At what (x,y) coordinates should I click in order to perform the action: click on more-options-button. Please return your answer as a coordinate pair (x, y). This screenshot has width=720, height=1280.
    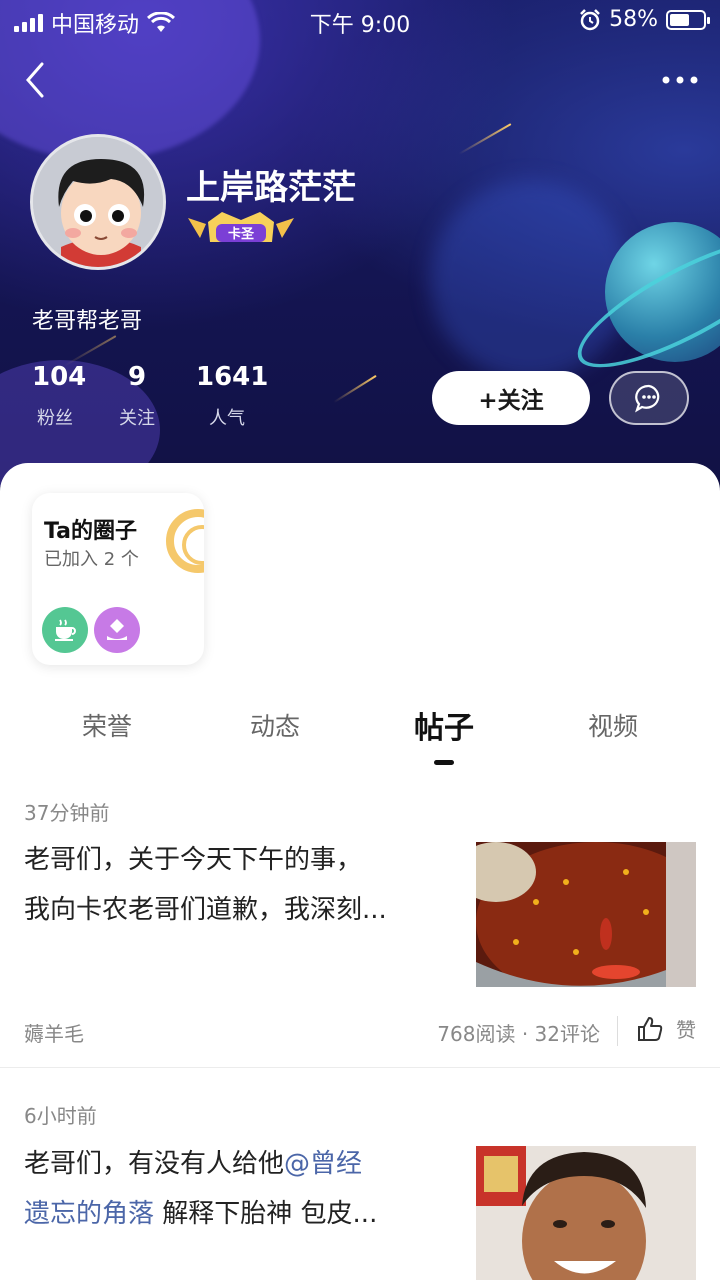
    Looking at the image, I should click on (680, 79).